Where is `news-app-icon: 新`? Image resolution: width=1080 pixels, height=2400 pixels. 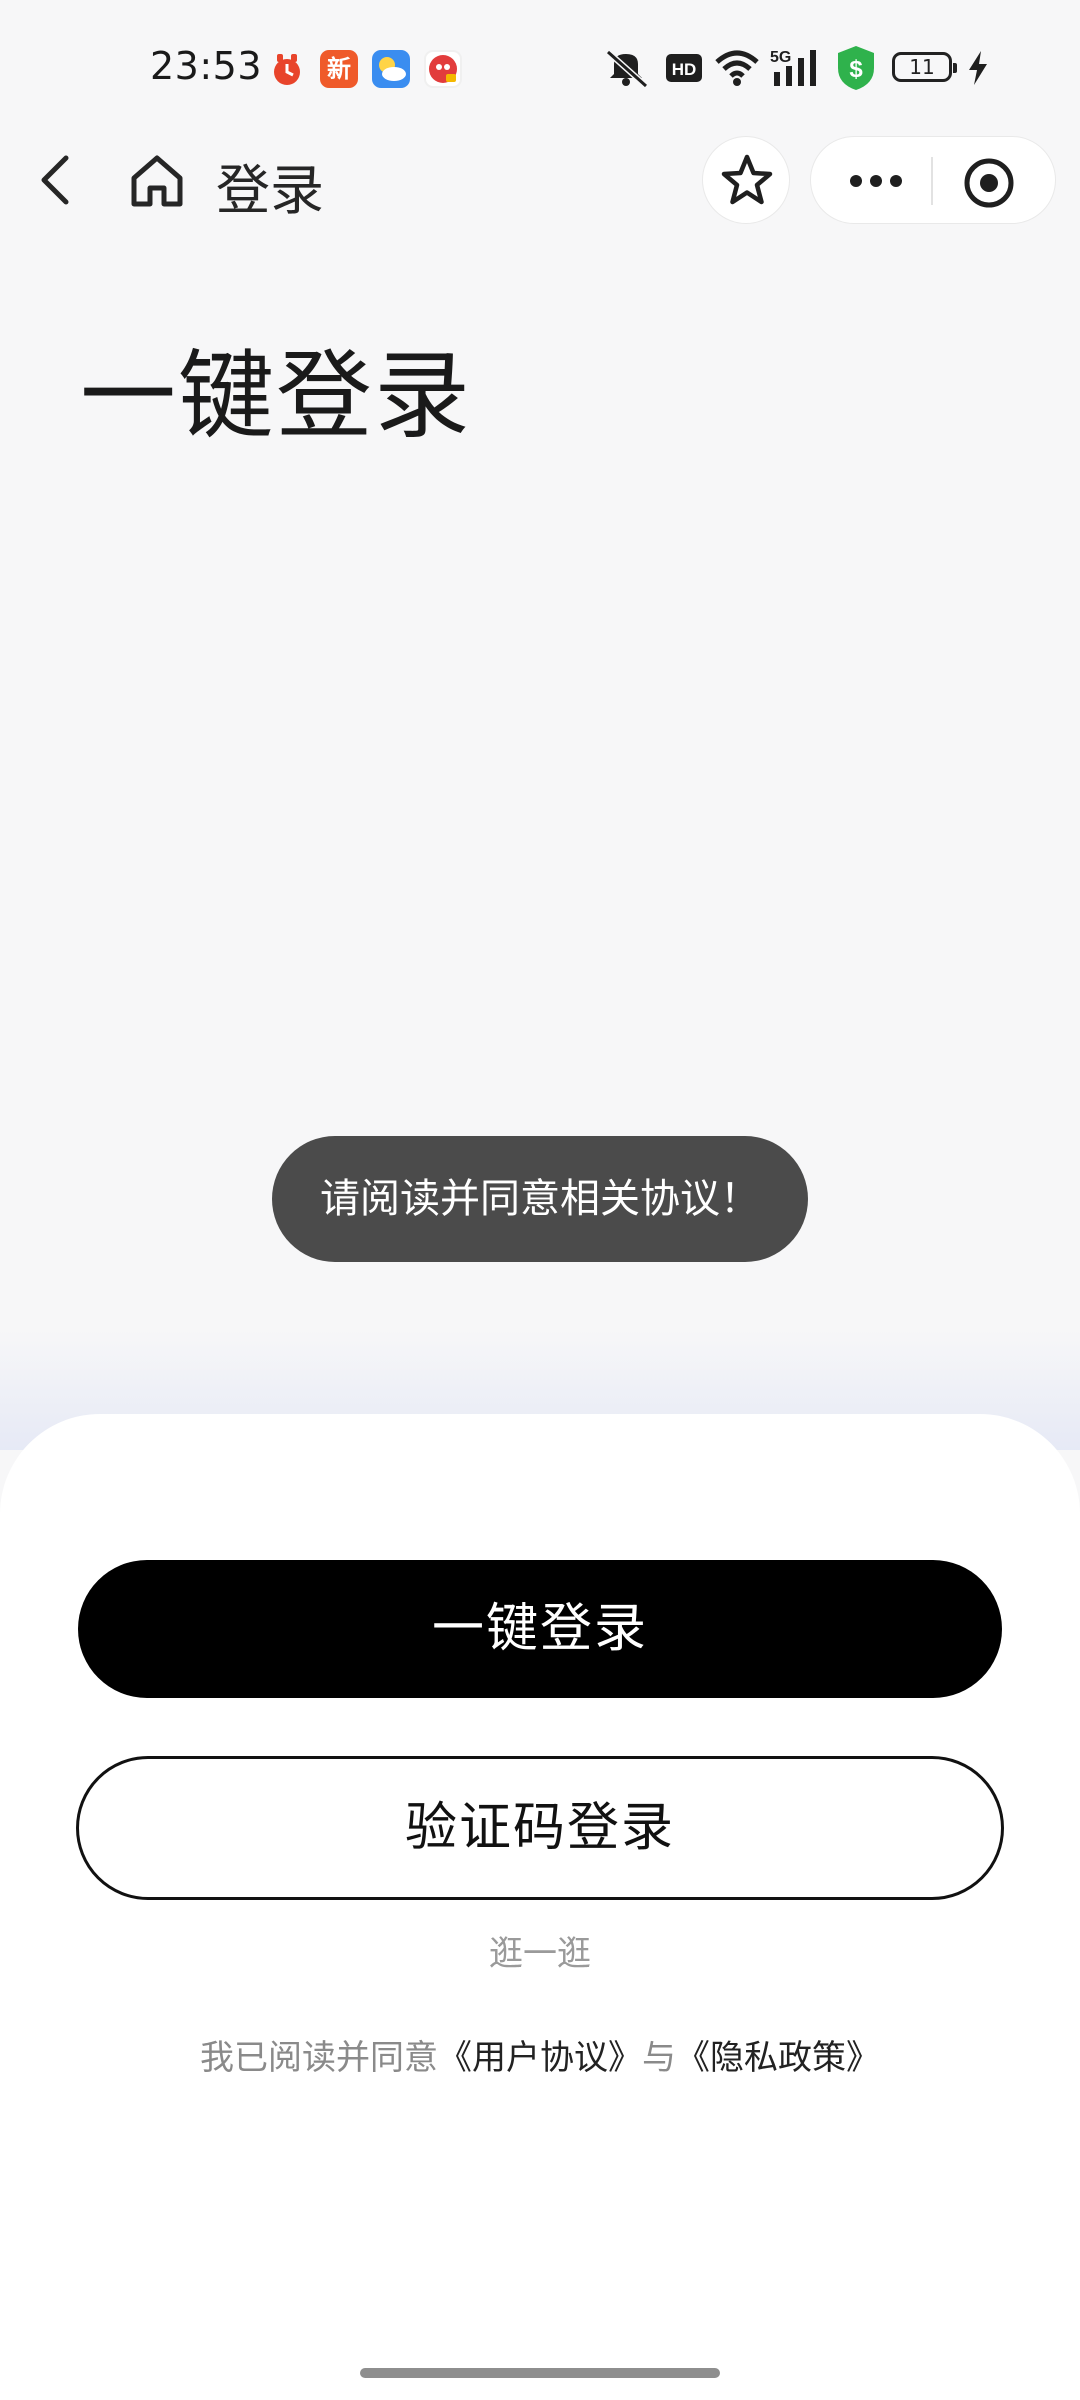
news-app-icon: 新 is located at coordinates (339, 69).